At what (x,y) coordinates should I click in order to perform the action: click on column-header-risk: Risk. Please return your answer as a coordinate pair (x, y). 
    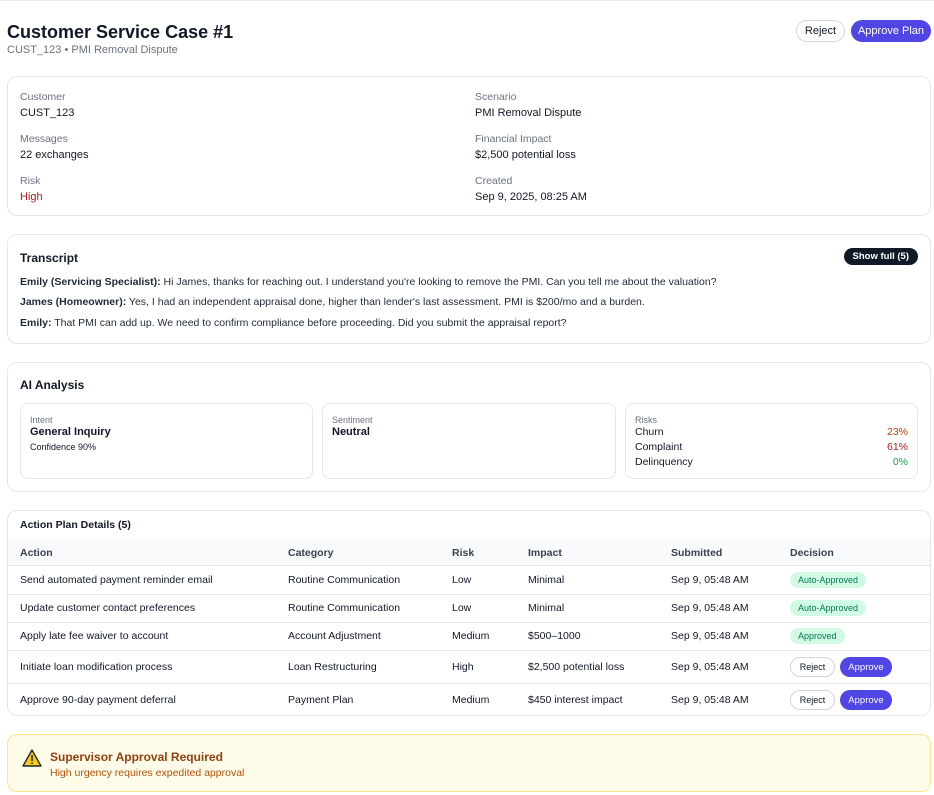
    Looking at the image, I should click on (463, 553).